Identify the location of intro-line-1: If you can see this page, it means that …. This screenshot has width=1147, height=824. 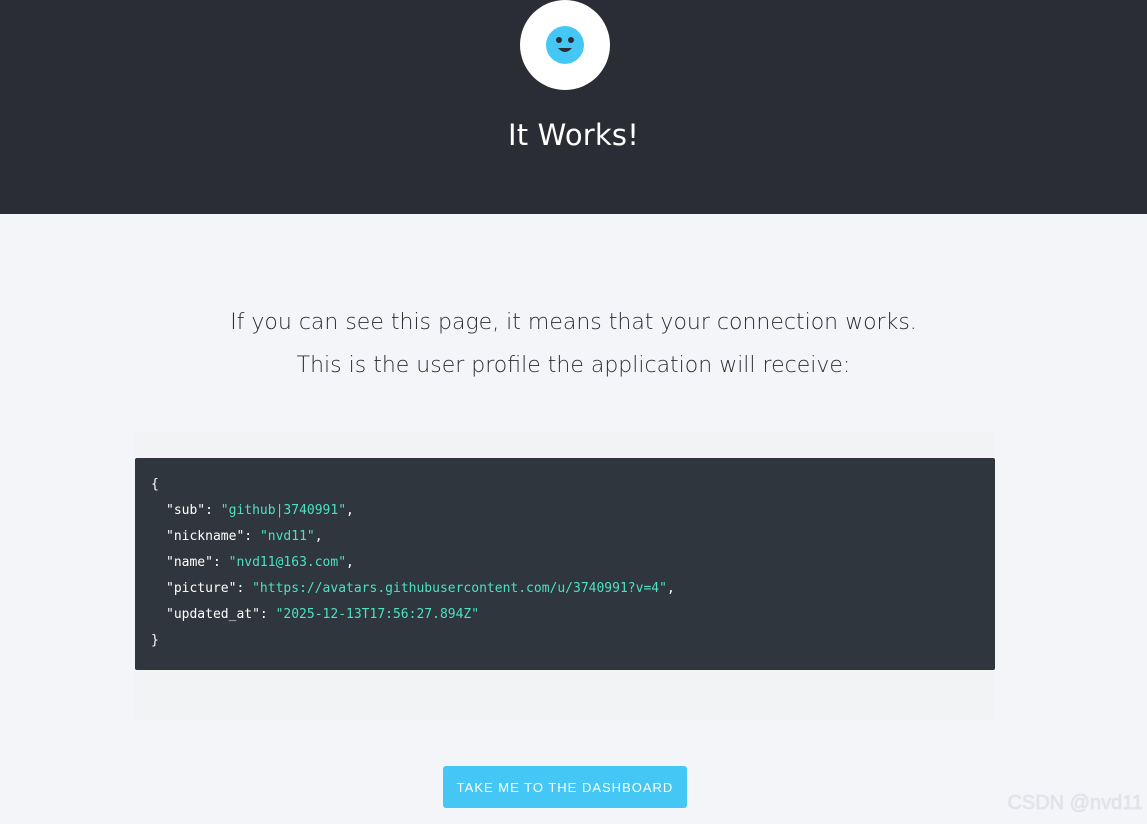
(573, 322).